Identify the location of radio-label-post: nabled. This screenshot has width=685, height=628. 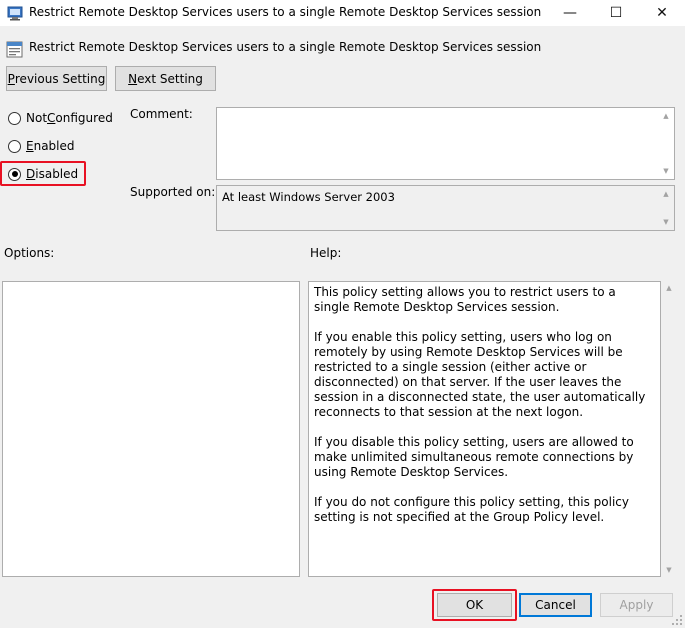
(54, 146).